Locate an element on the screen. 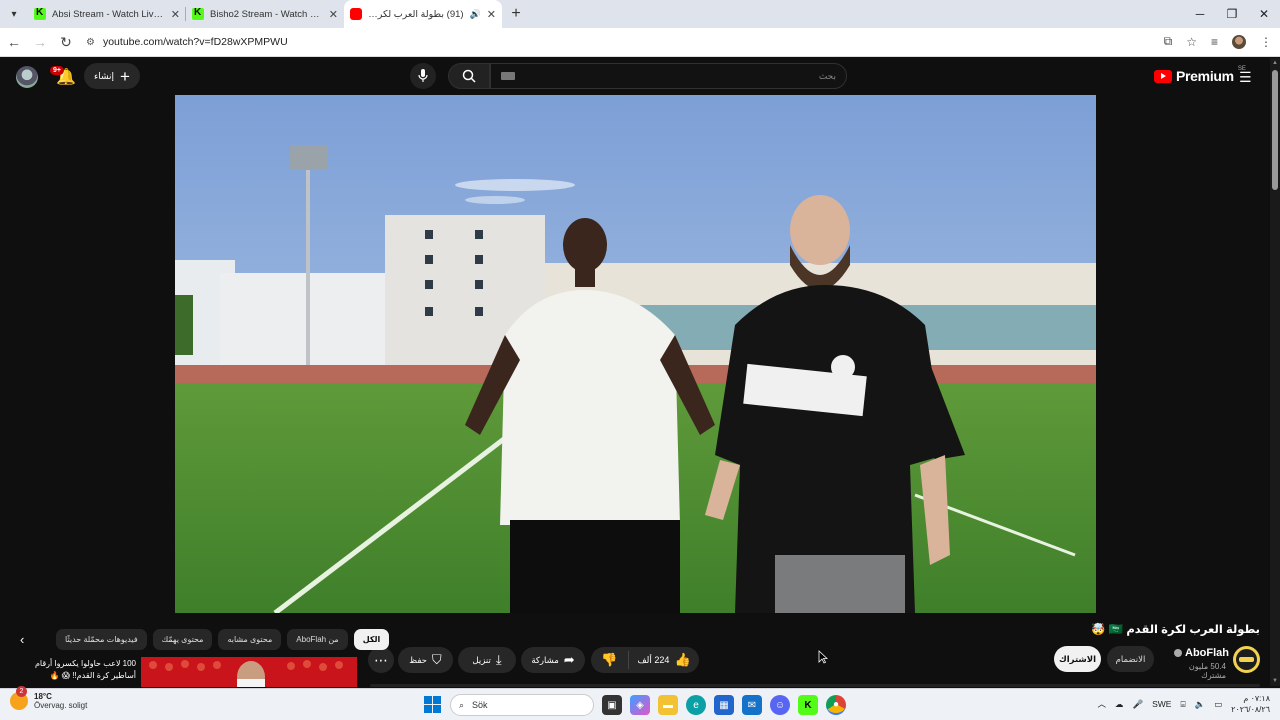 Image resolution: width=1280 pixels, height=720 pixels. scroll-up-arrow-icon: ▲ is located at coordinates (1275, 63).